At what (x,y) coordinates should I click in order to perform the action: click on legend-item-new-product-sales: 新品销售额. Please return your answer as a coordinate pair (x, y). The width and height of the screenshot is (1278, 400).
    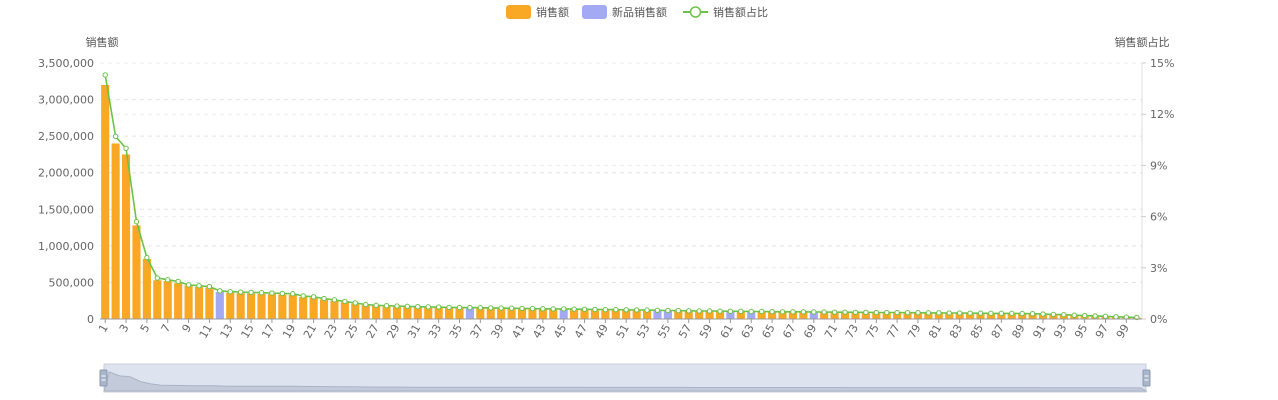
    Looking at the image, I should click on (624, 12).